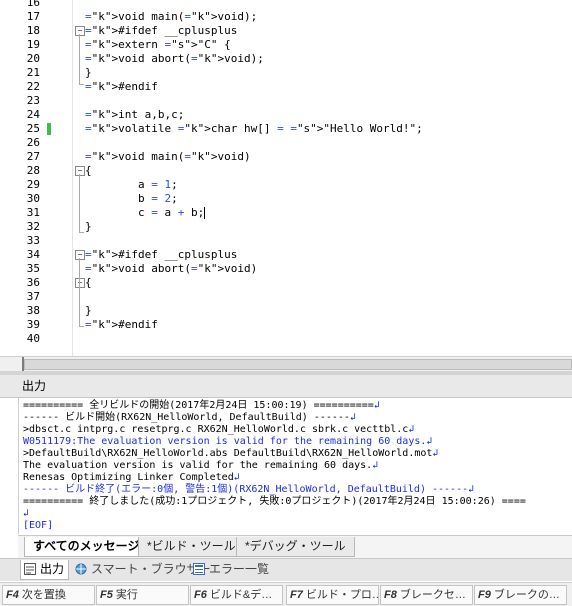  What do you see at coordinates (33, 156) in the screenshot?
I see `line-number: 27` at bounding box center [33, 156].